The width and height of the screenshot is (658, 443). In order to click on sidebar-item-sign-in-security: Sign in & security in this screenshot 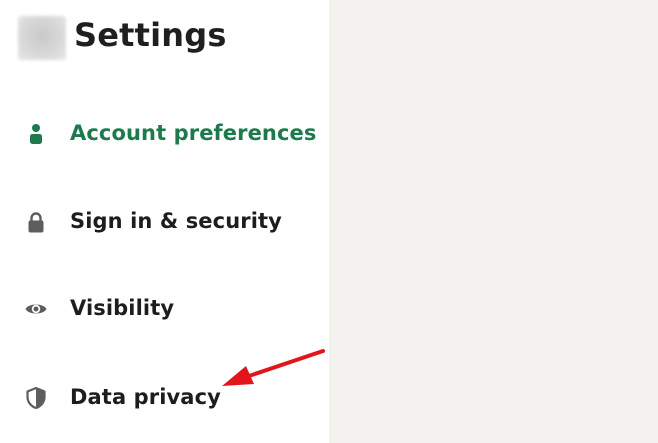, I will do `click(164, 222)`.